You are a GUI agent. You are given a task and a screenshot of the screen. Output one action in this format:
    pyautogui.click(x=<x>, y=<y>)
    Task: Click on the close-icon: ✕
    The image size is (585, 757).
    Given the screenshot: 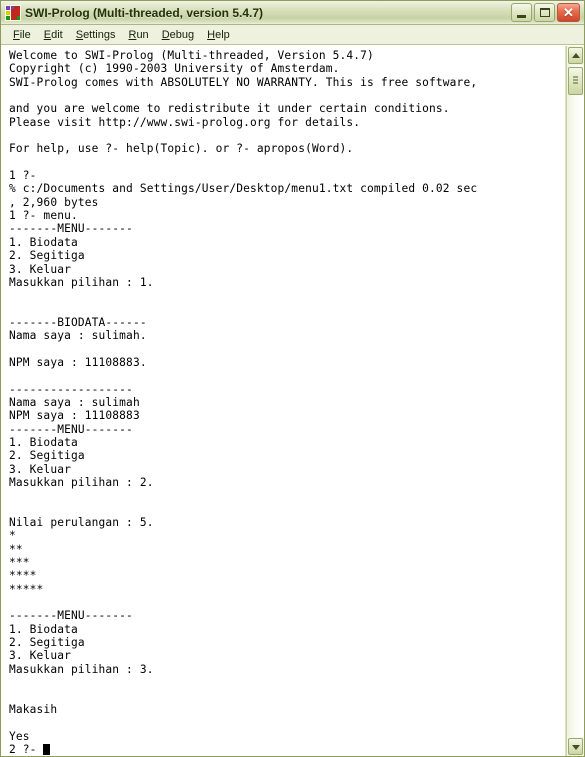 What is the action you would take?
    pyautogui.click(x=568, y=12)
    